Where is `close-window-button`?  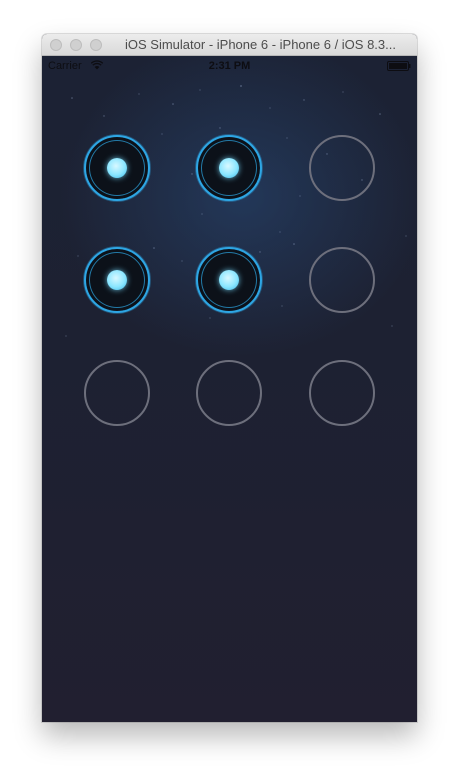 close-window-button is located at coordinates (56, 45).